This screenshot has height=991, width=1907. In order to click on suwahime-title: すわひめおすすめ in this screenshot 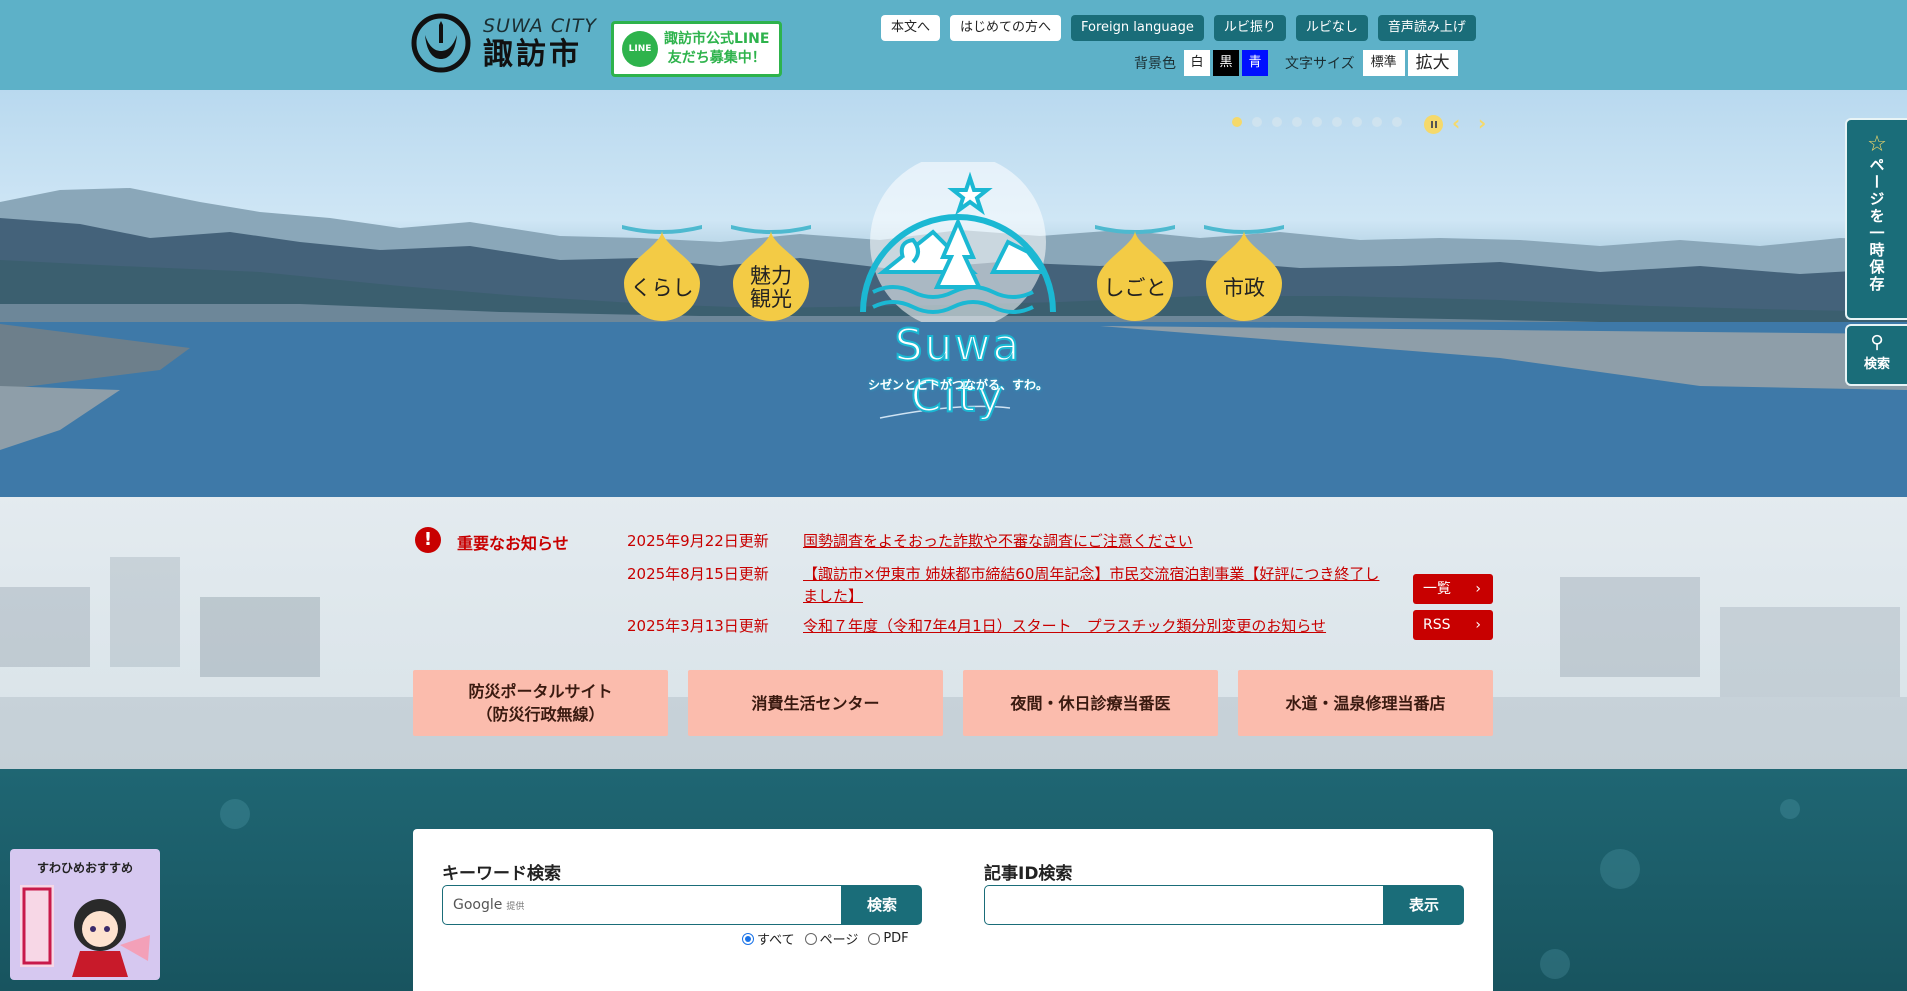, I will do `click(84, 868)`.